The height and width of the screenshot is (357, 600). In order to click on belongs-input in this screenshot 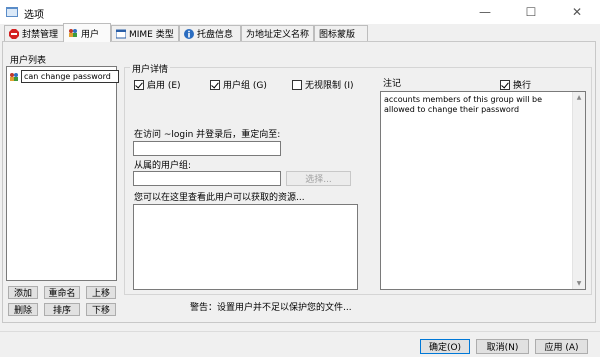, I will do `click(207, 178)`.